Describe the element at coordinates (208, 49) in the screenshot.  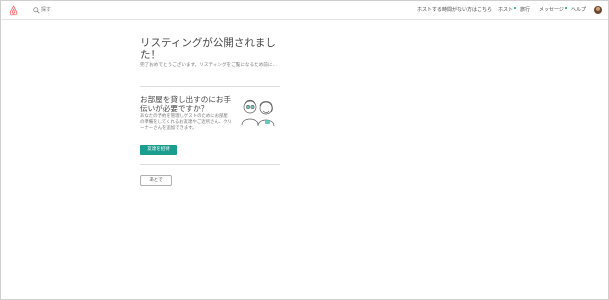
I see `page-title: リスティングが公開されました！` at that location.